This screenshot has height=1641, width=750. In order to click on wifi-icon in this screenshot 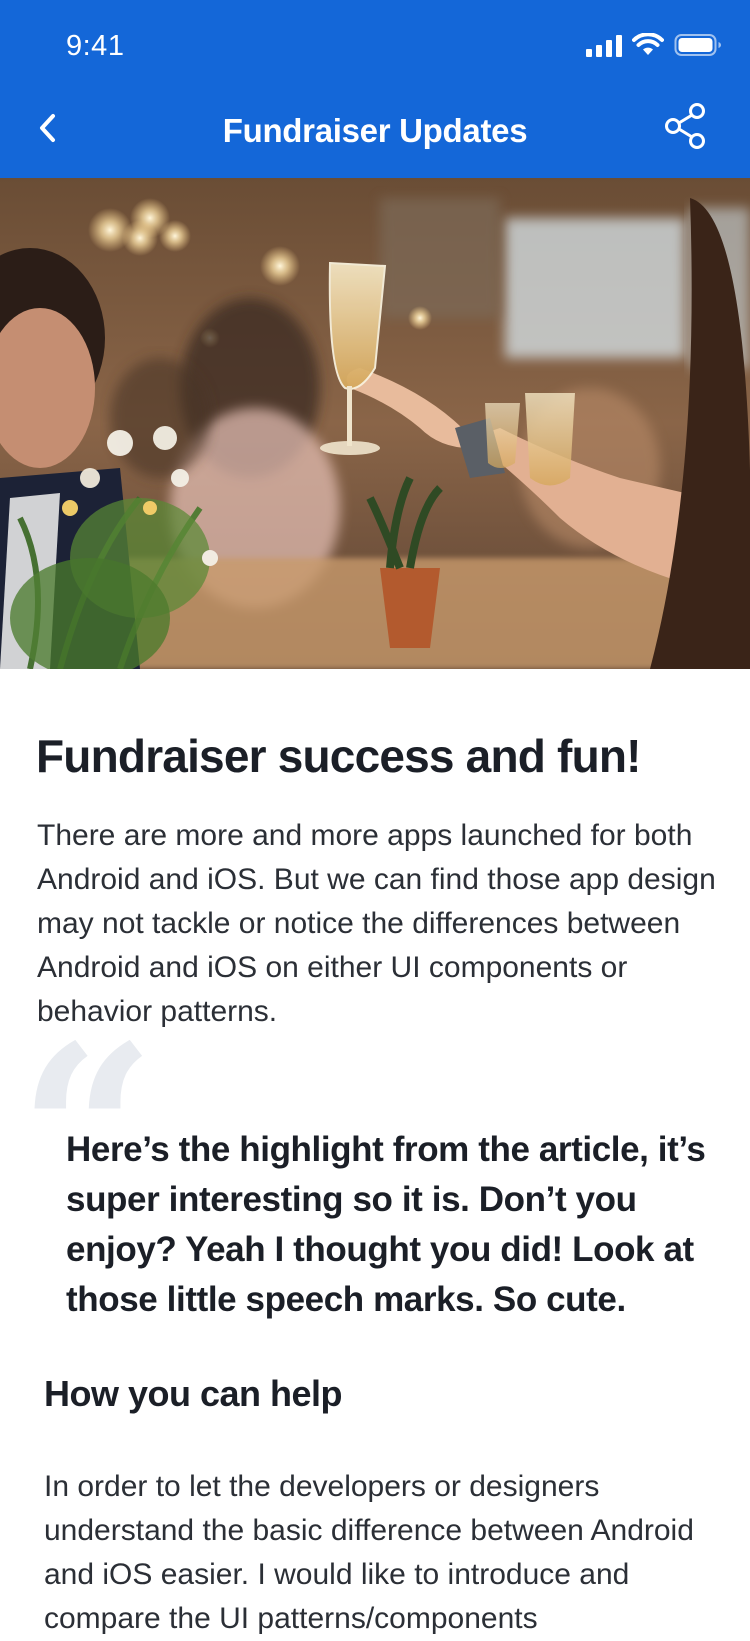, I will do `click(648, 44)`.